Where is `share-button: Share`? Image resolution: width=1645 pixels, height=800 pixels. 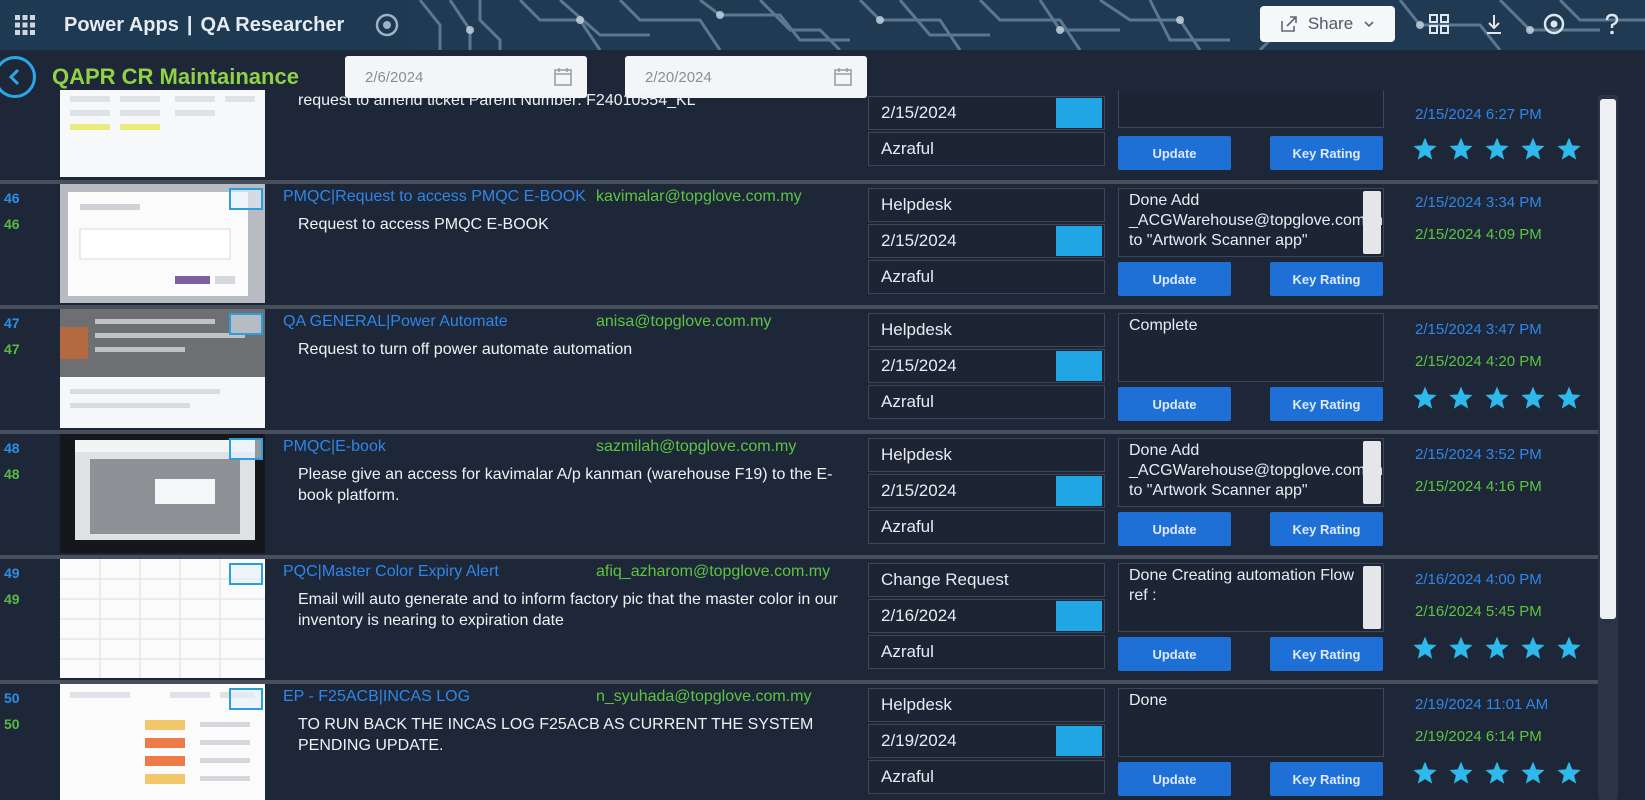
share-button: Share is located at coordinates (1327, 24).